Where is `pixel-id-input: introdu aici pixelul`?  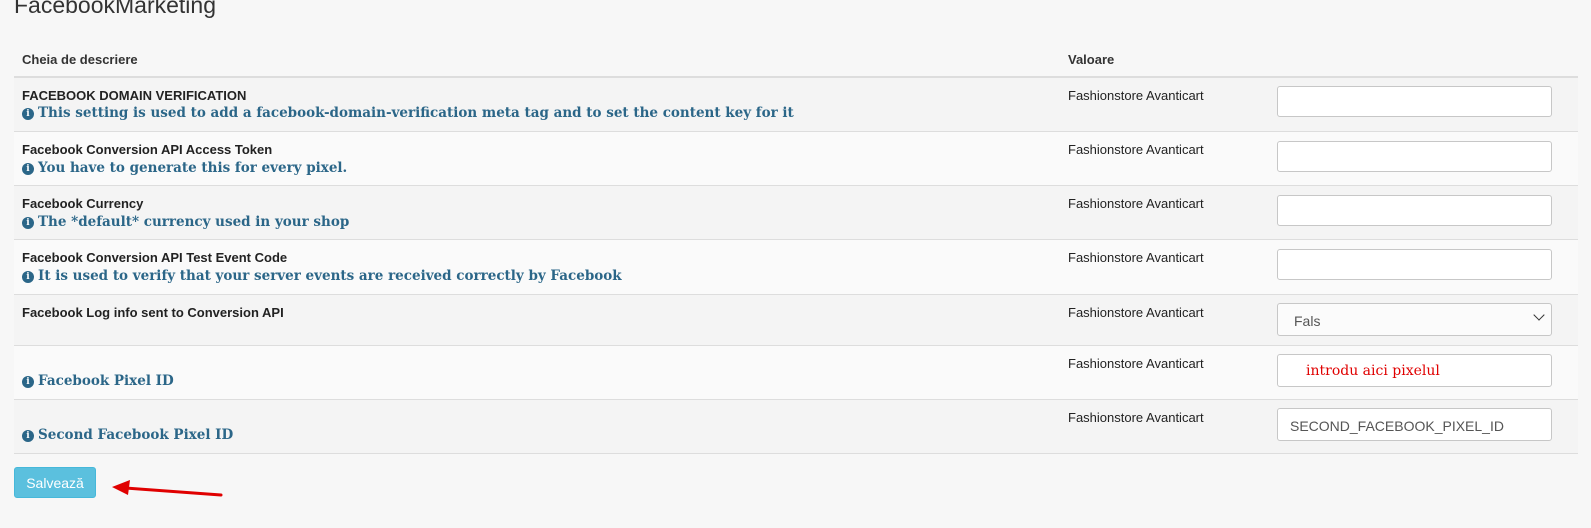
pixel-id-input: introdu aici pixelul is located at coordinates (1414, 370).